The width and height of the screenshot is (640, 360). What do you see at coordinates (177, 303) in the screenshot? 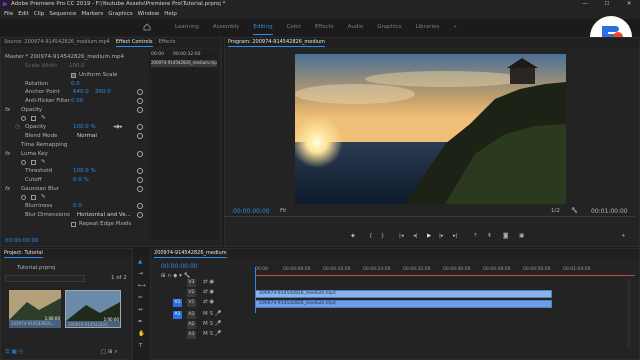
I see `source-patch-v1: V1` at bounding box center [177, 303].